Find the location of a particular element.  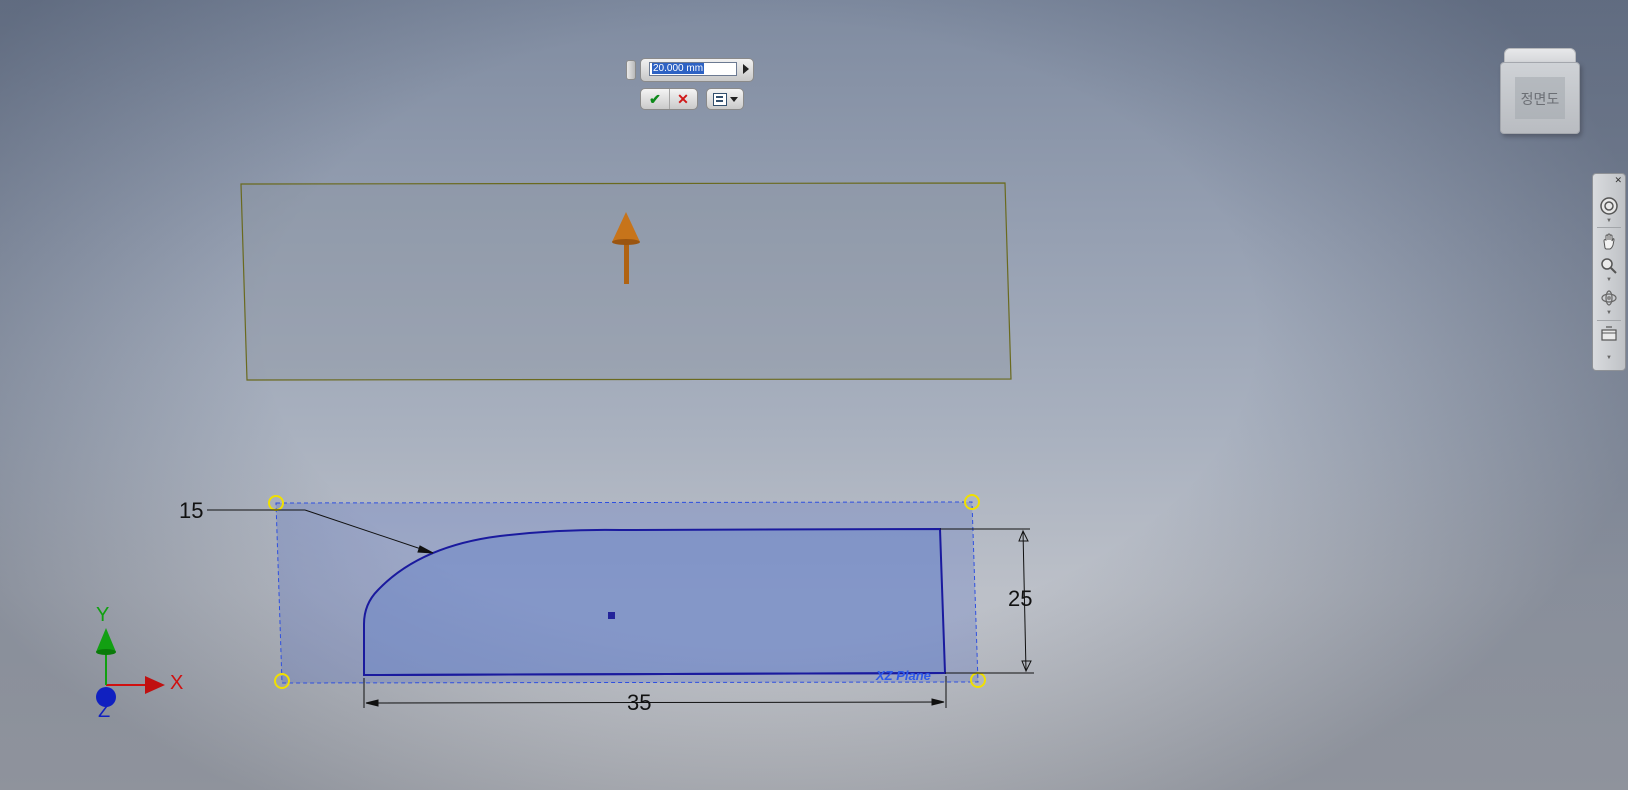

ok-button: ✔ is located at coordinates (655, 99).